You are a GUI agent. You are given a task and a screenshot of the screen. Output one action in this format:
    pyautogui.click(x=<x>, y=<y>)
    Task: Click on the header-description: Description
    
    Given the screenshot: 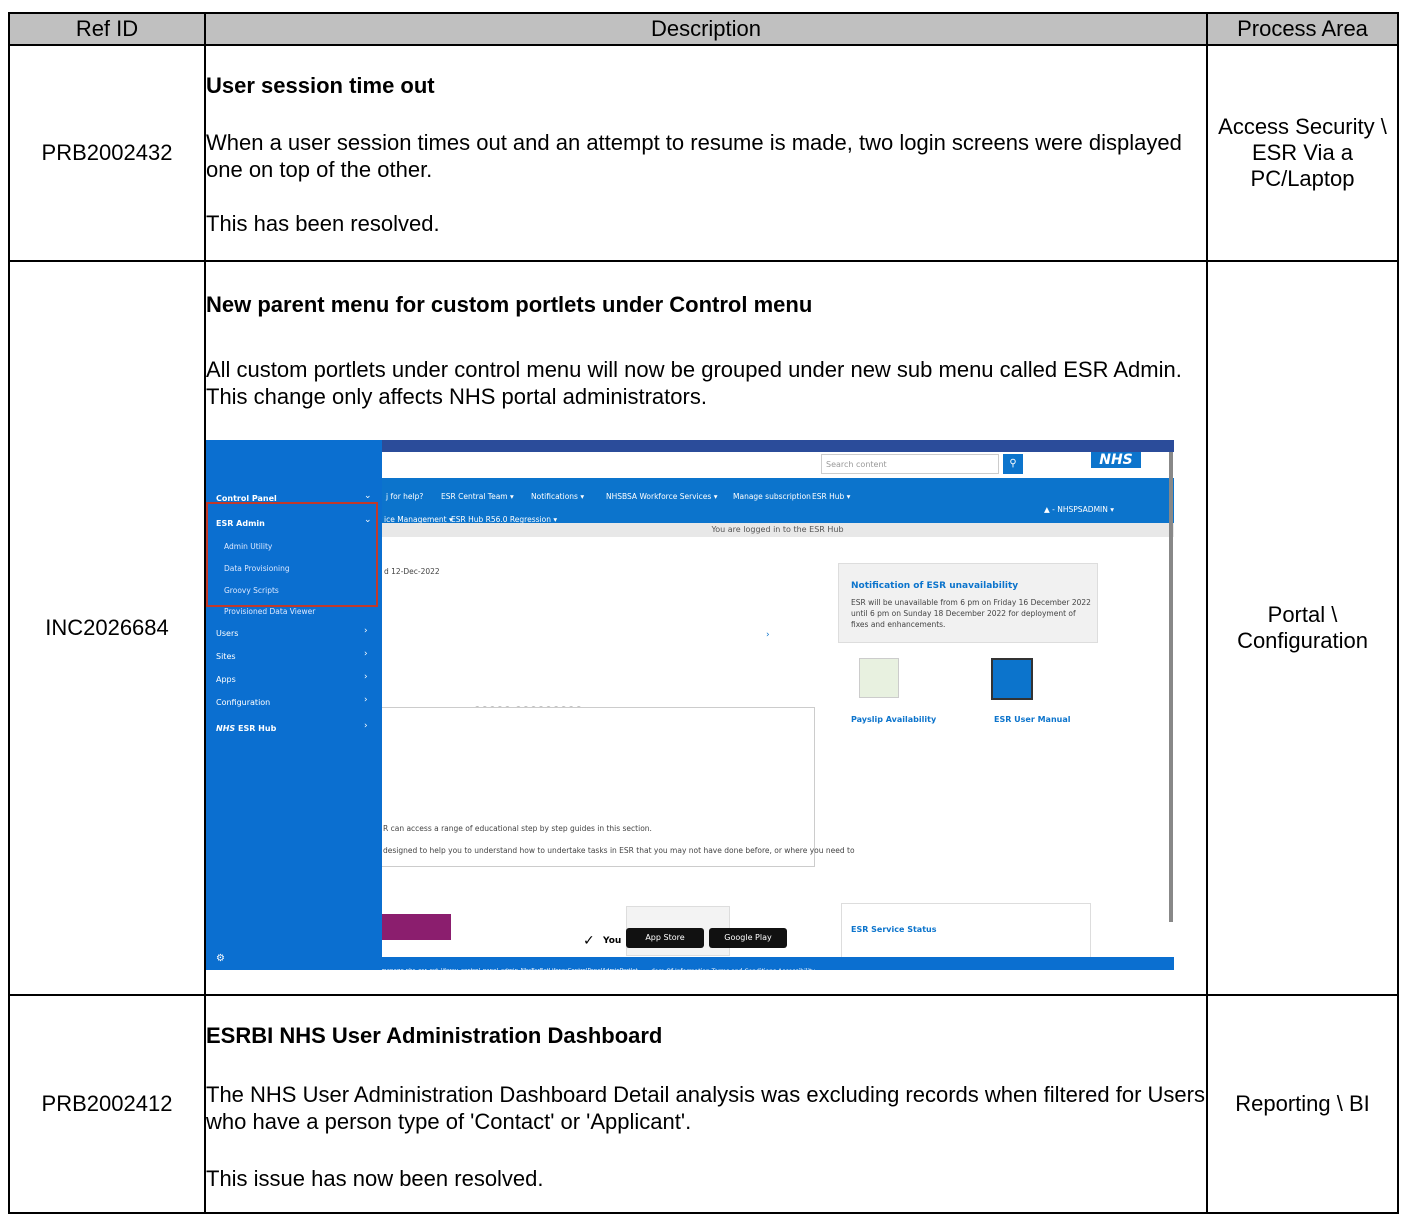 What is the action you would take?
    pyautogui.click(x=706, y=29)
    